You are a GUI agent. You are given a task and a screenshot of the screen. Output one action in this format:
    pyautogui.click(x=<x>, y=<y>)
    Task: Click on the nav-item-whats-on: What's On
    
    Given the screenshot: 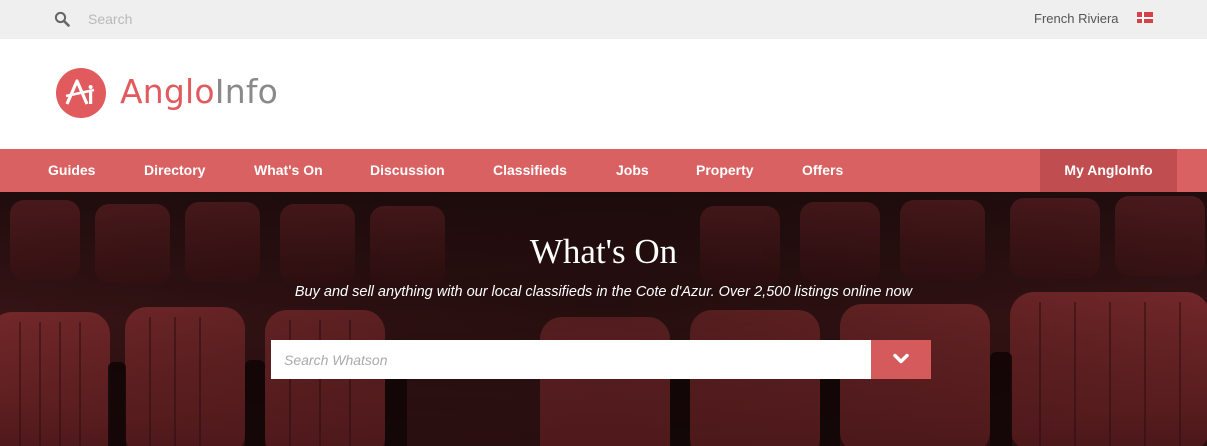 What is the action you would take?
    pyautogui.click(x=288, y=170)
    